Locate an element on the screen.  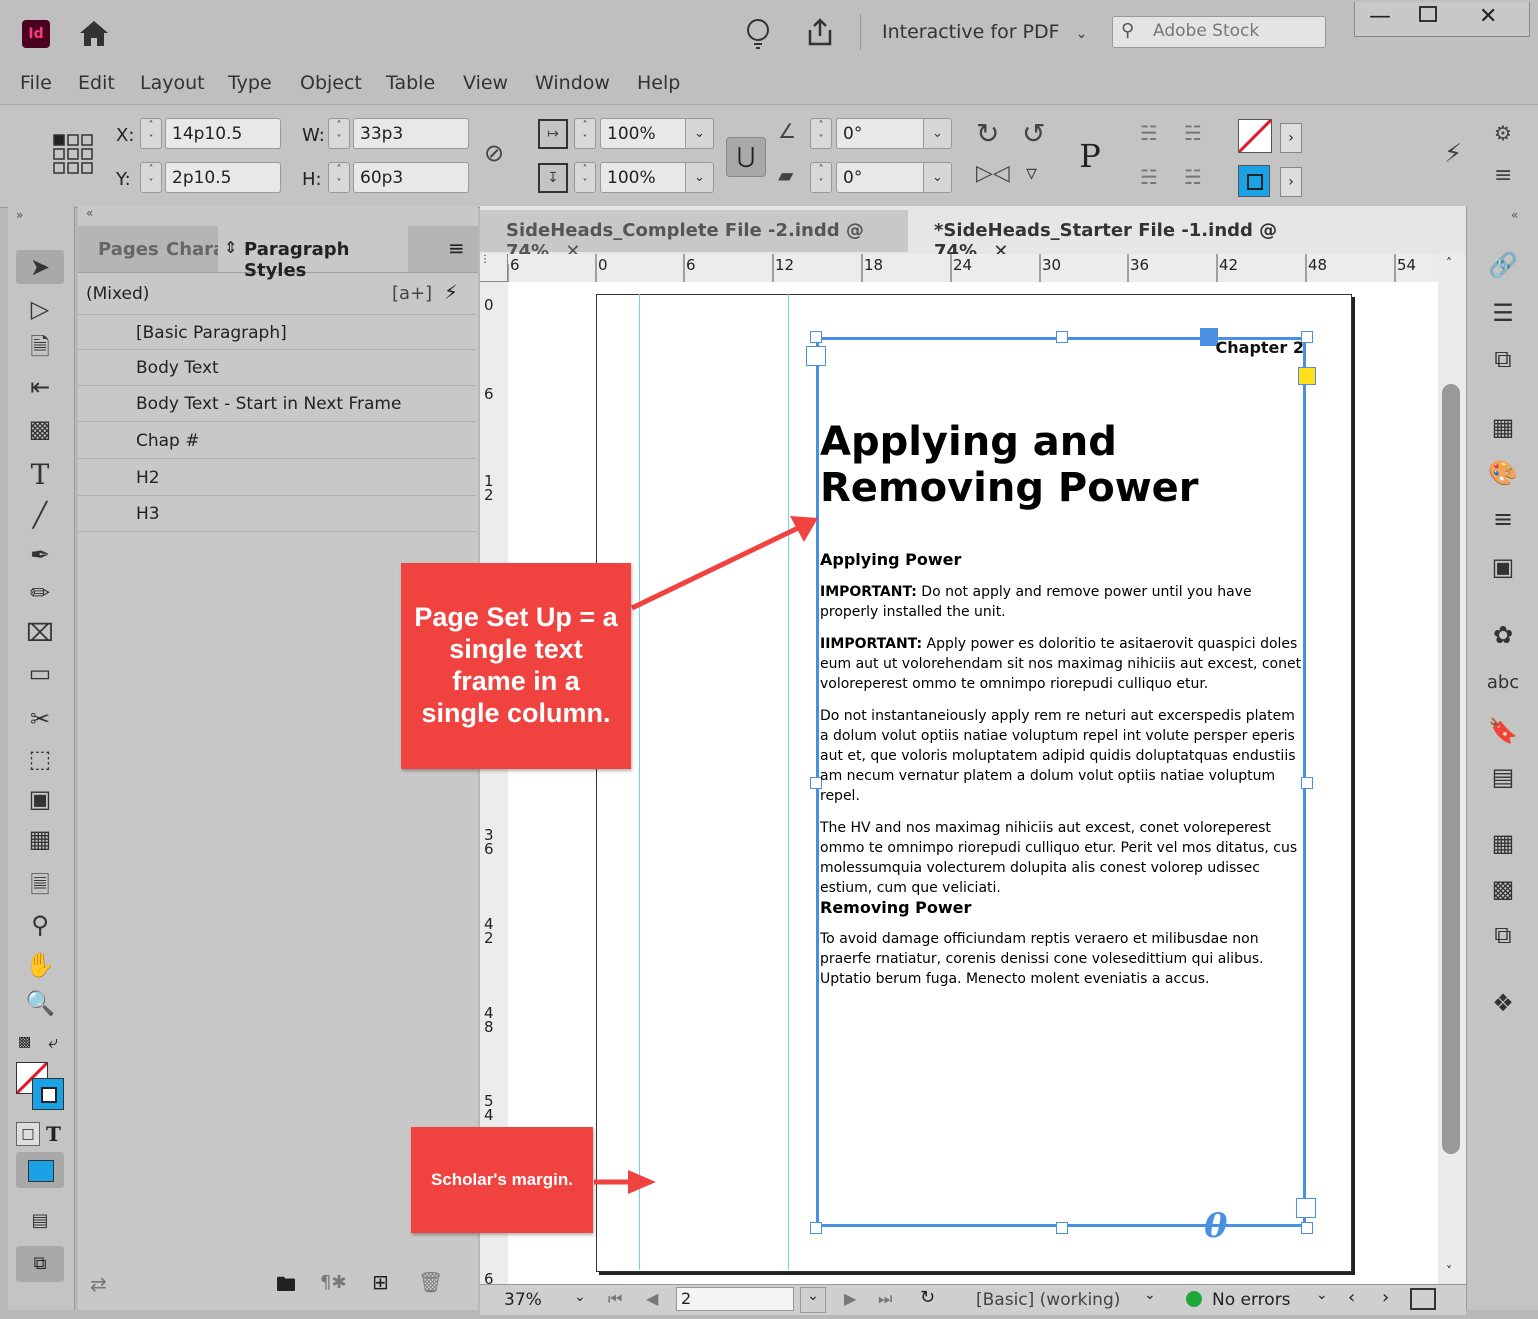
arrow-to-frame is located at coordinates (724, 563).